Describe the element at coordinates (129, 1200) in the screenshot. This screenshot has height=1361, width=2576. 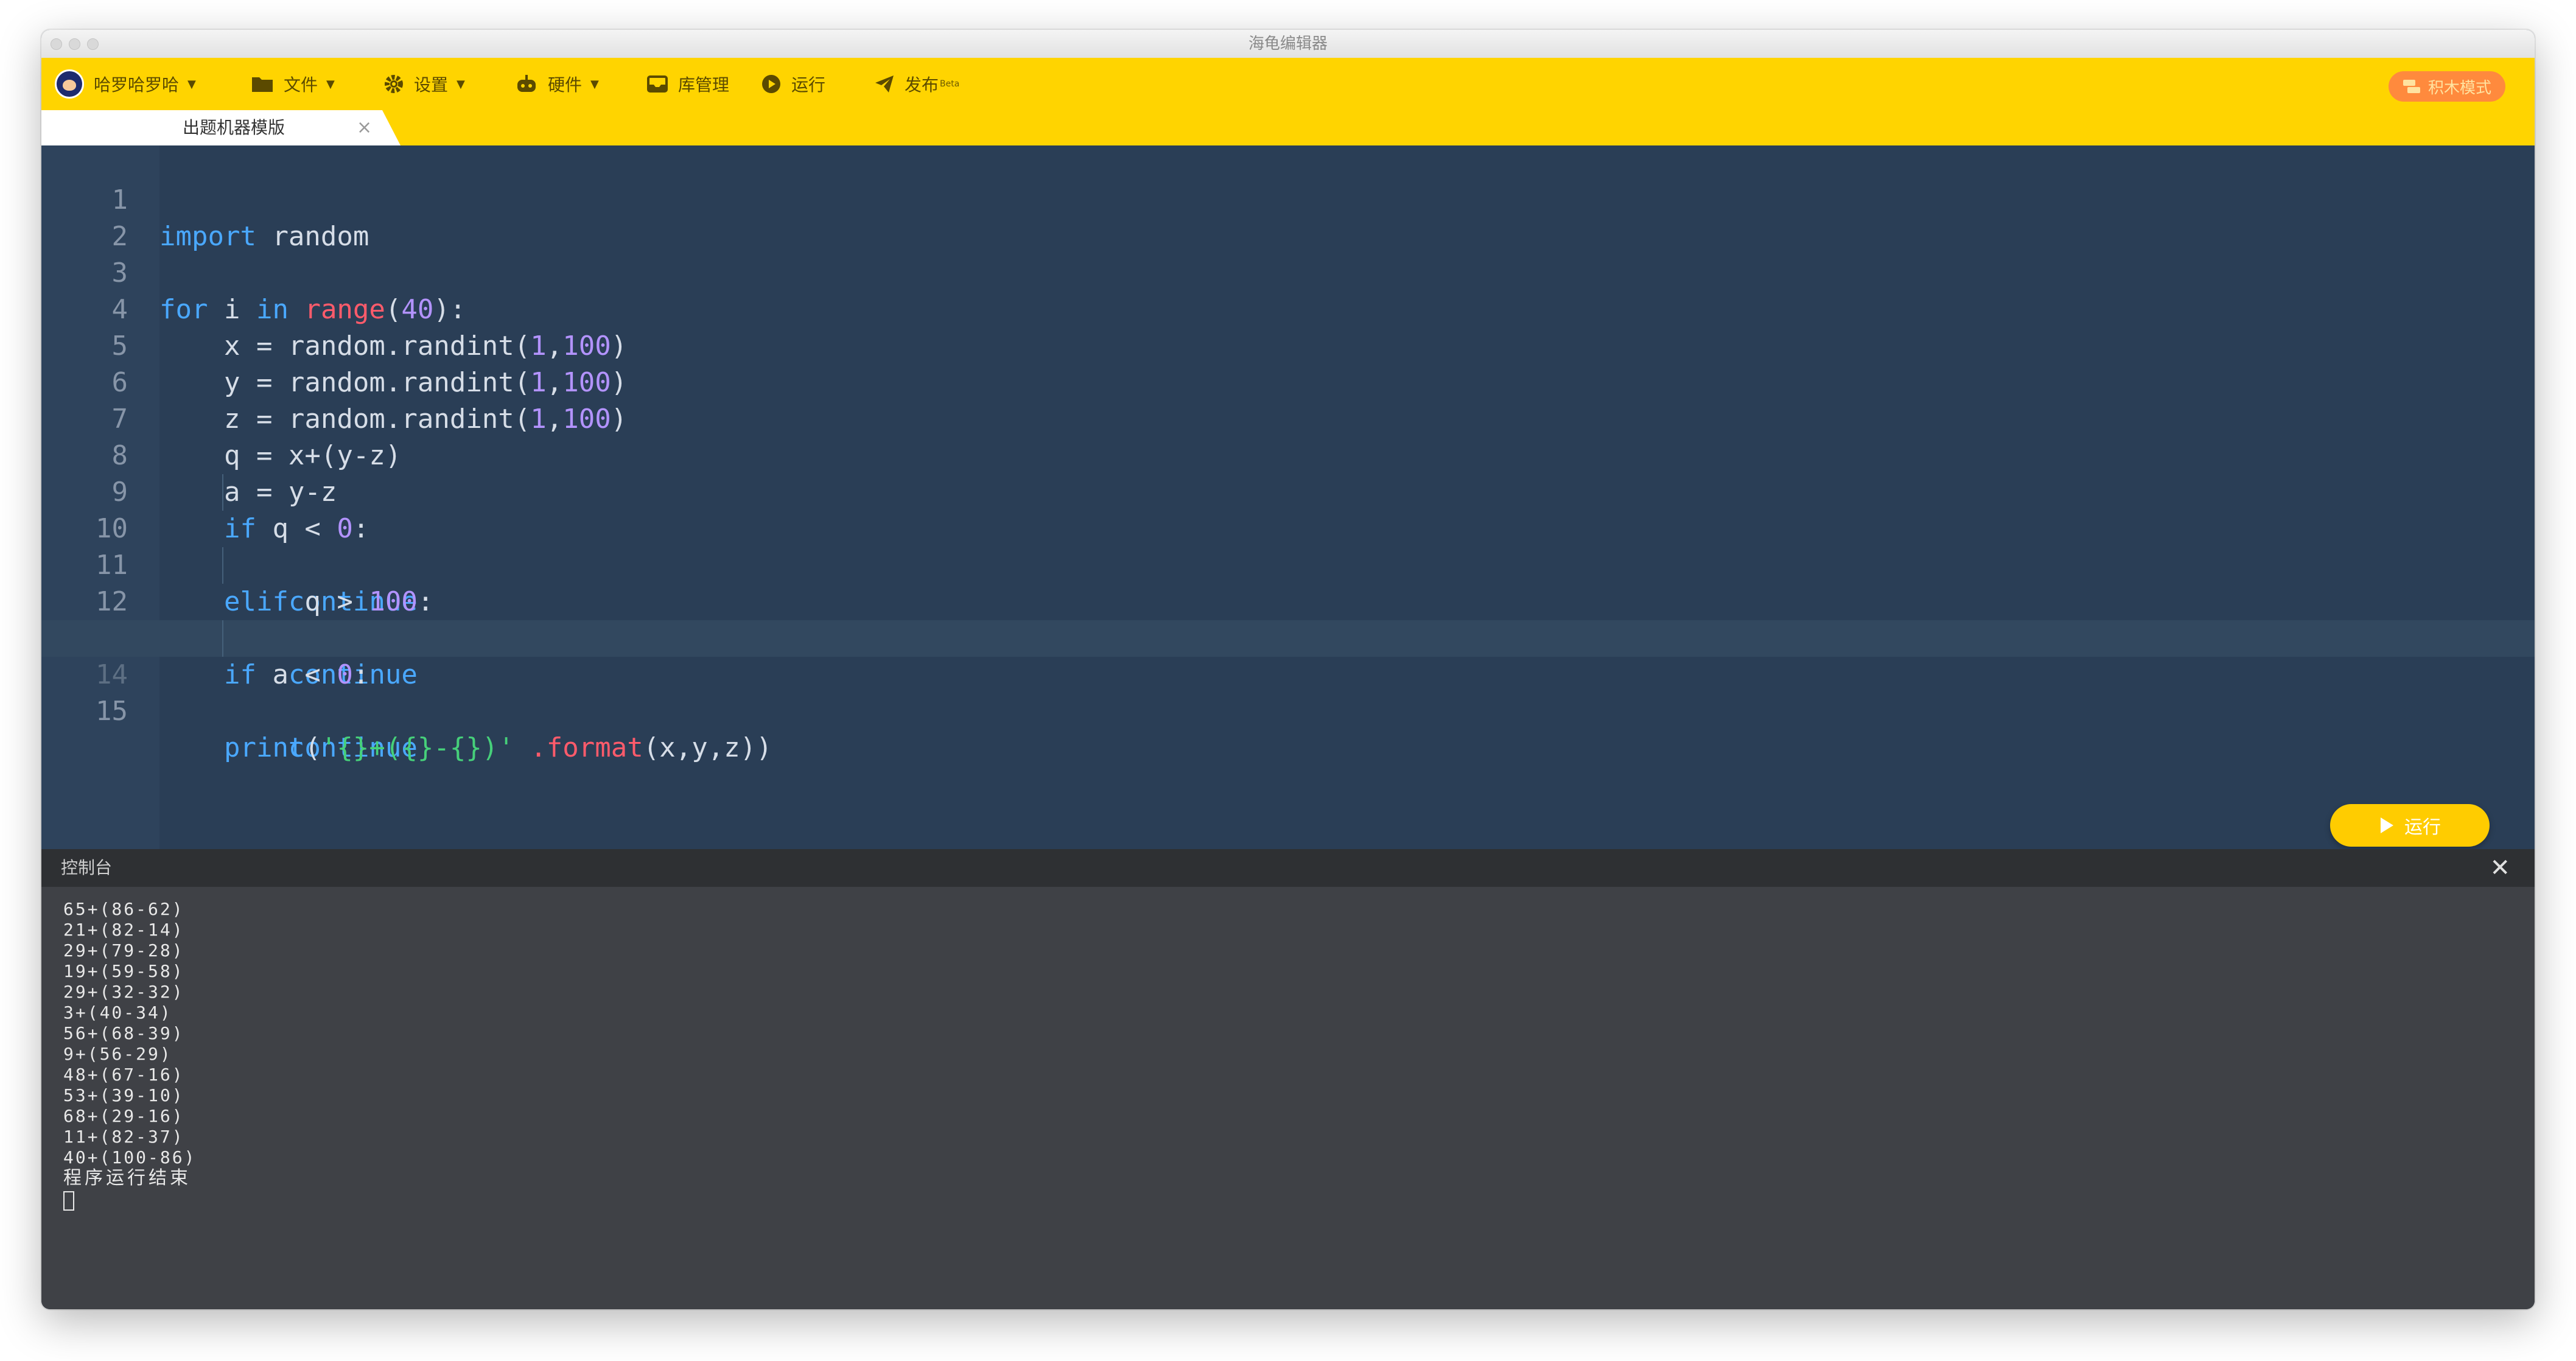
I see `console-input-line` at that location.